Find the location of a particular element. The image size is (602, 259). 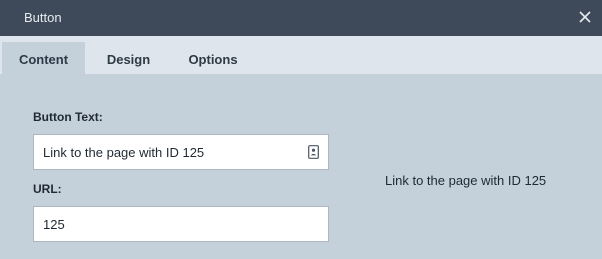

contact-card-icon is located at coordinates (313, 152).